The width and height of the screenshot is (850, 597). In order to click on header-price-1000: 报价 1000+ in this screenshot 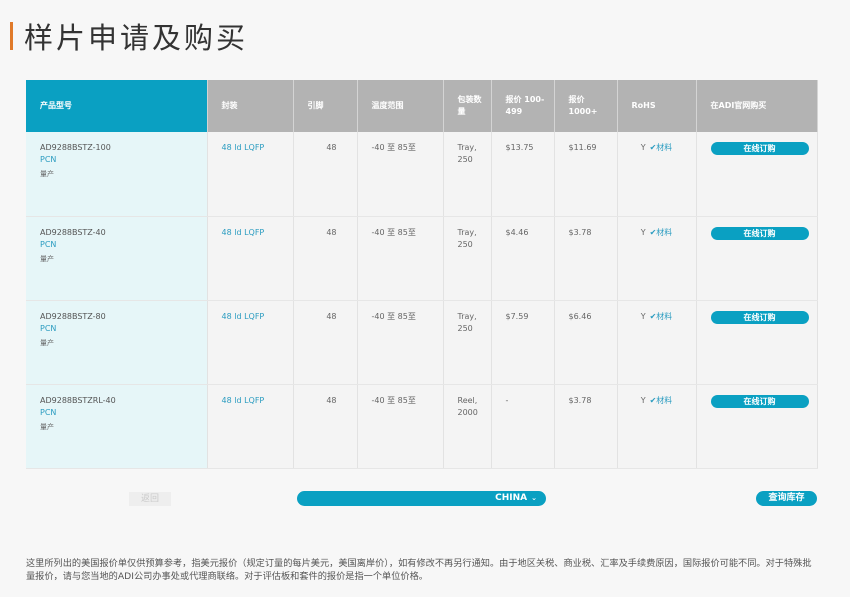, I will do `click(586, 106)`.